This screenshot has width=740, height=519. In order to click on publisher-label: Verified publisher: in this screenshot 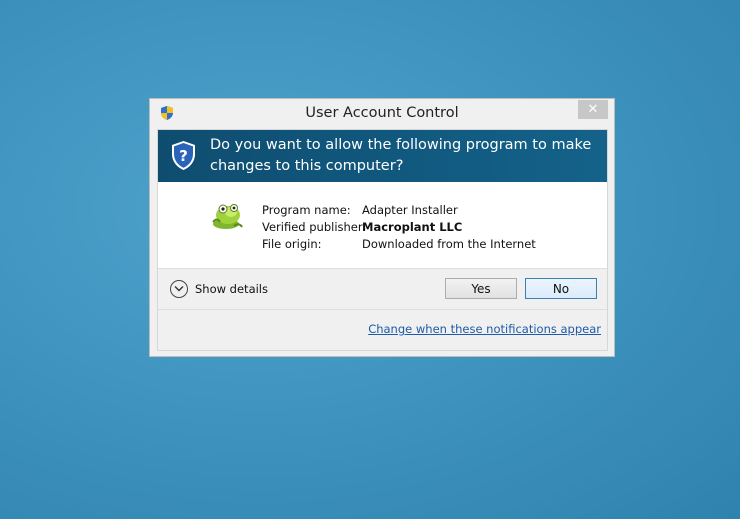, I will do `click(314, 227)`.